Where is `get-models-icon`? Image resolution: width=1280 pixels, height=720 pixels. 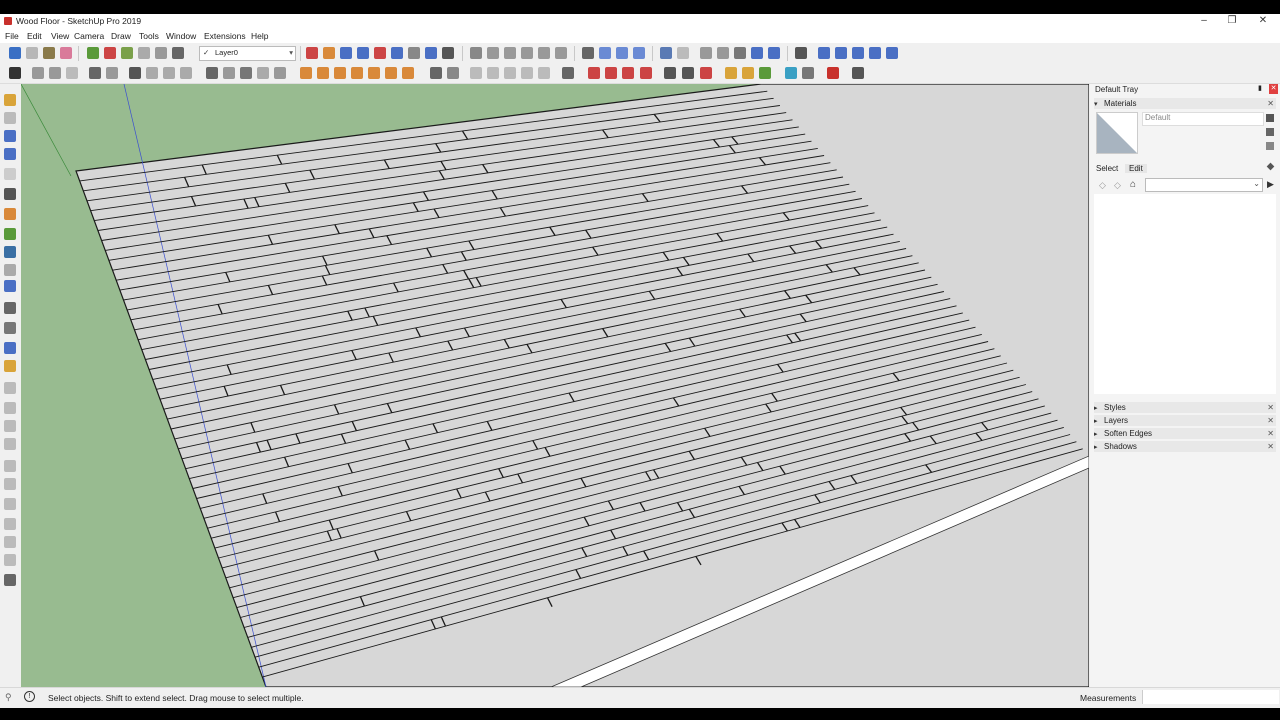
get-models-icon is located at coordinates (875, 53).